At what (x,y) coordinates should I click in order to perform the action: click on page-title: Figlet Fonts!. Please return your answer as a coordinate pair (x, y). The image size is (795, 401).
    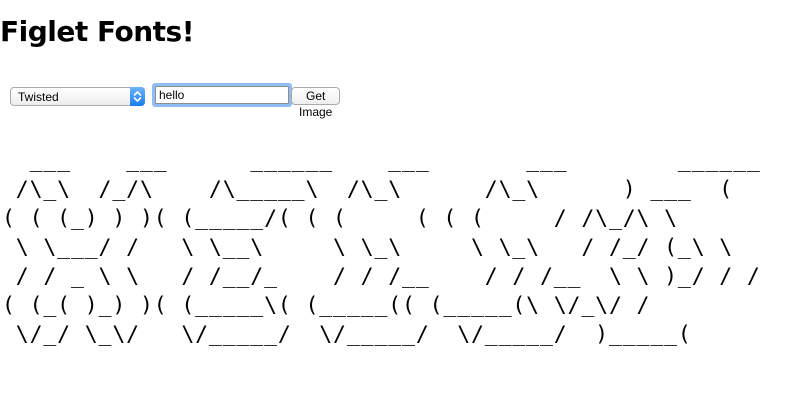
    Looking at the image, I should click on (97, 31).